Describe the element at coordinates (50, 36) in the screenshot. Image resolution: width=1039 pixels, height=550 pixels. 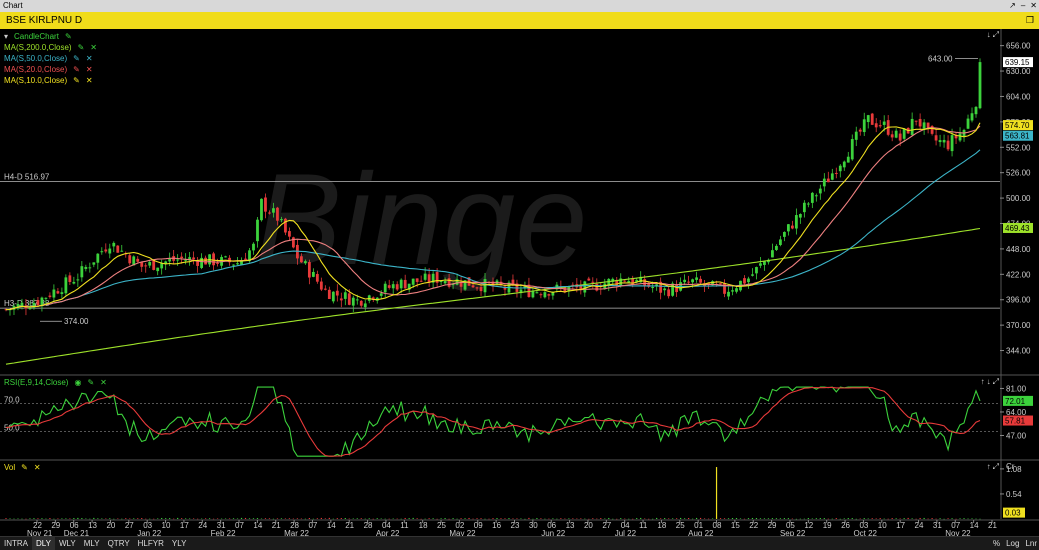
I see `legend-candle: ▾ CandleChart ✎` at that location.